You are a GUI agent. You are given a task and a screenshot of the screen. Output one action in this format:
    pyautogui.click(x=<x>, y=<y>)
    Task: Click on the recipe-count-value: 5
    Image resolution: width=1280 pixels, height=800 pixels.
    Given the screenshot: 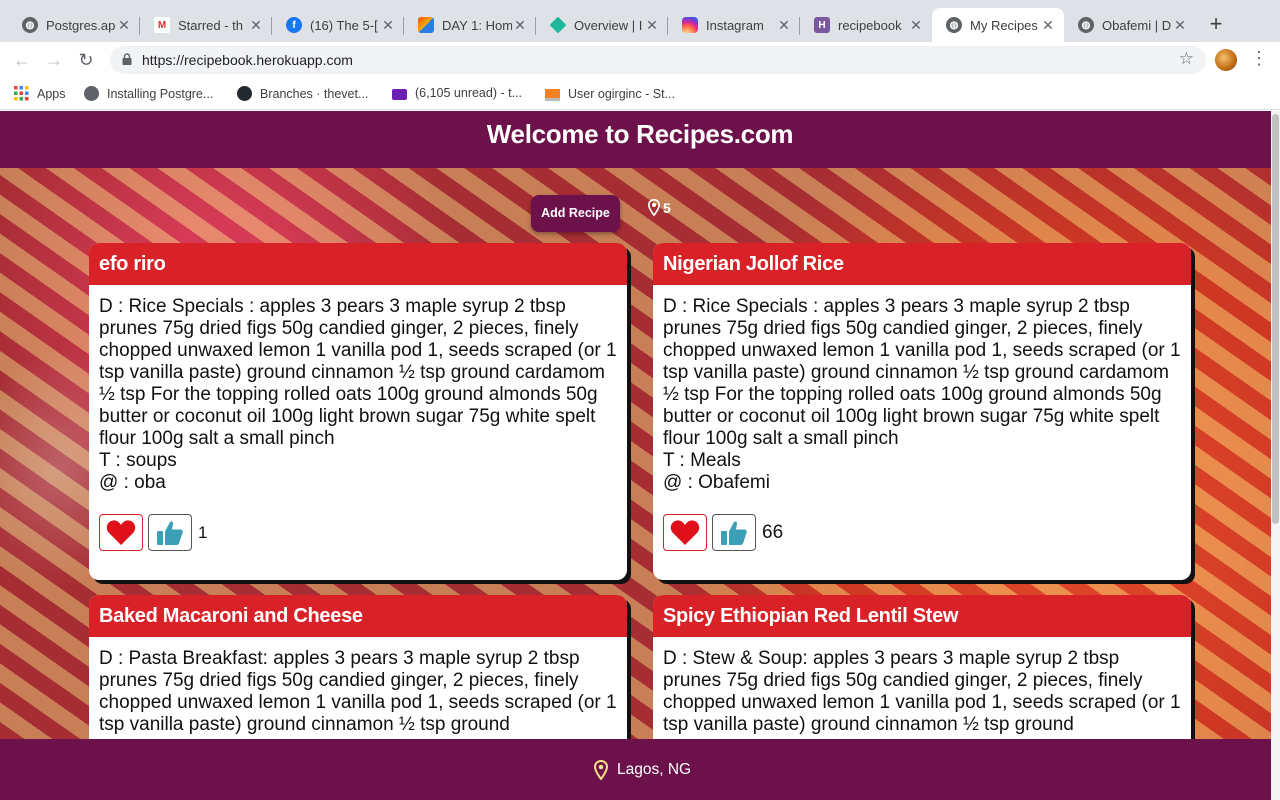 What is the action you would take?
    pyautogui.click(x=667, y=207)
    